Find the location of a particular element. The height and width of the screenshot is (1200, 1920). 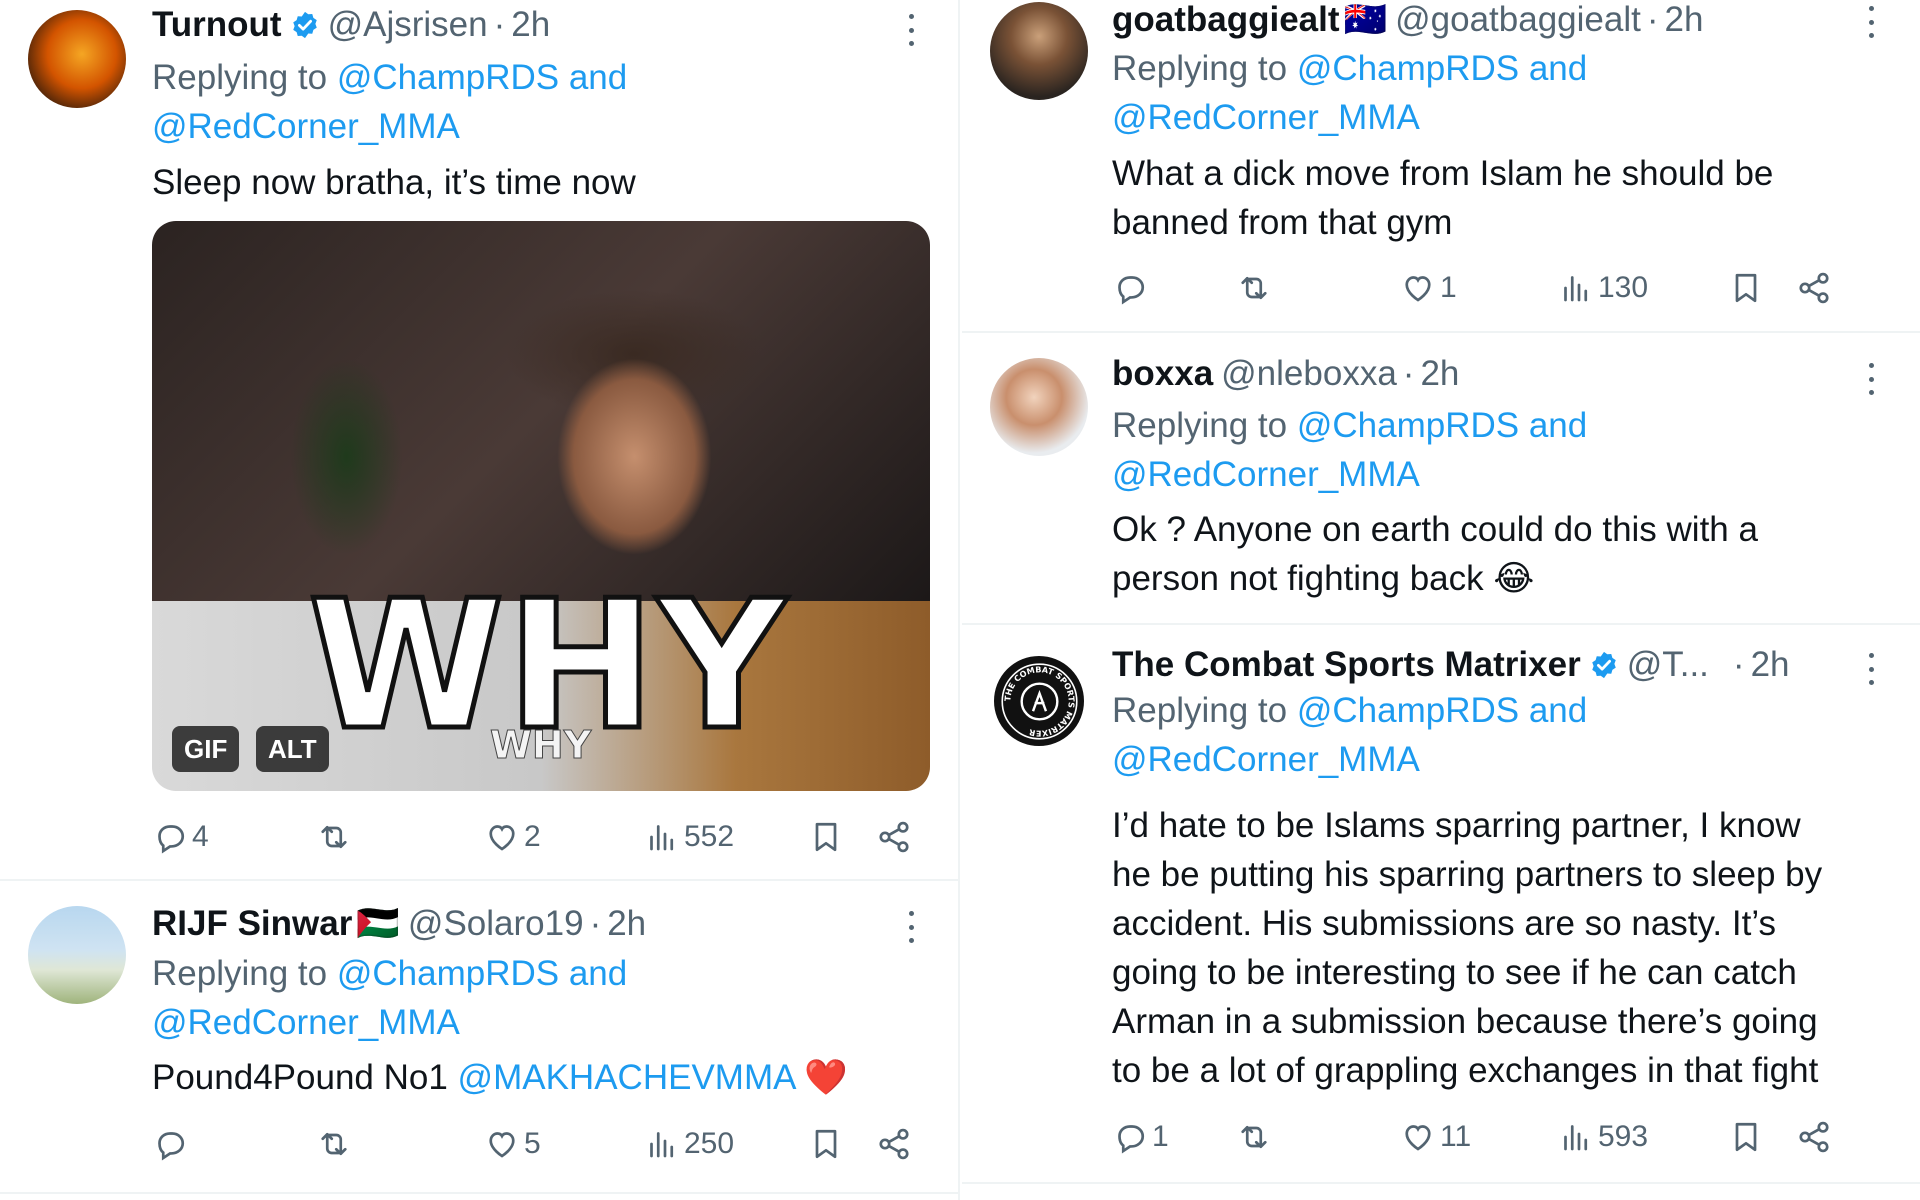

view-count: 552 is located at coordinates (709, 836).